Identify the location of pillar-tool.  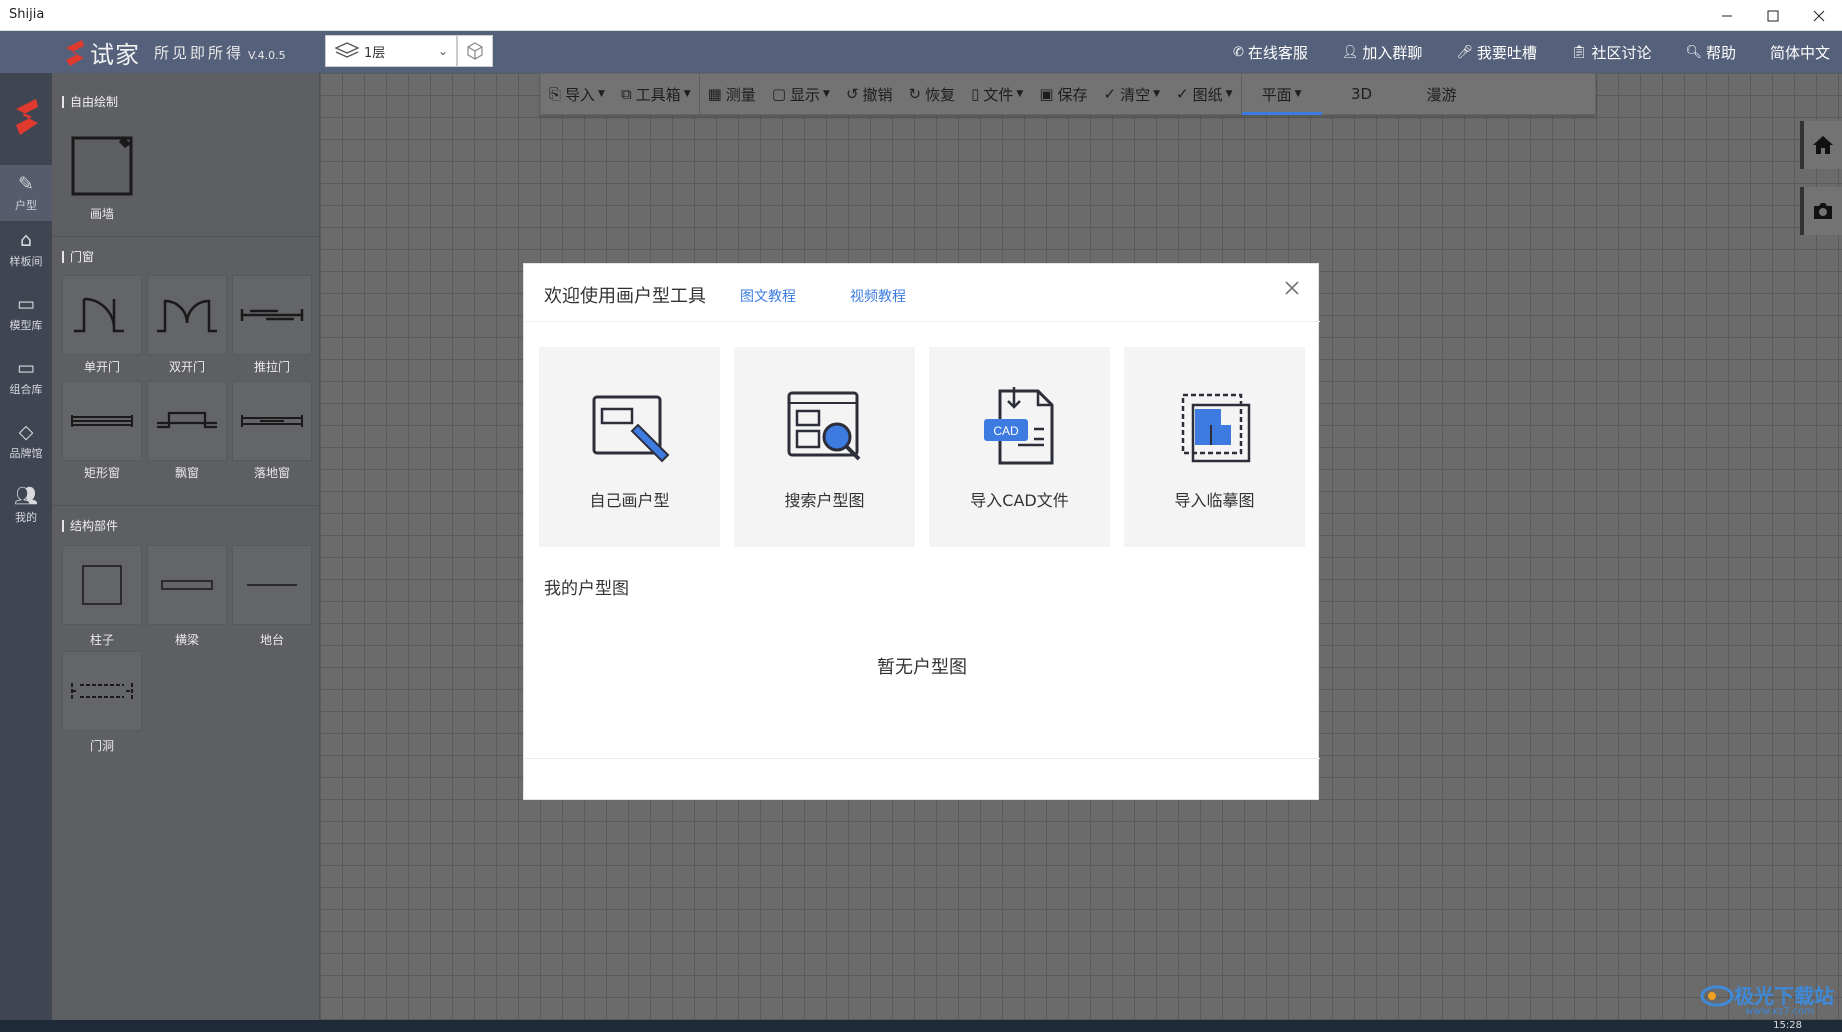
(102, 585).